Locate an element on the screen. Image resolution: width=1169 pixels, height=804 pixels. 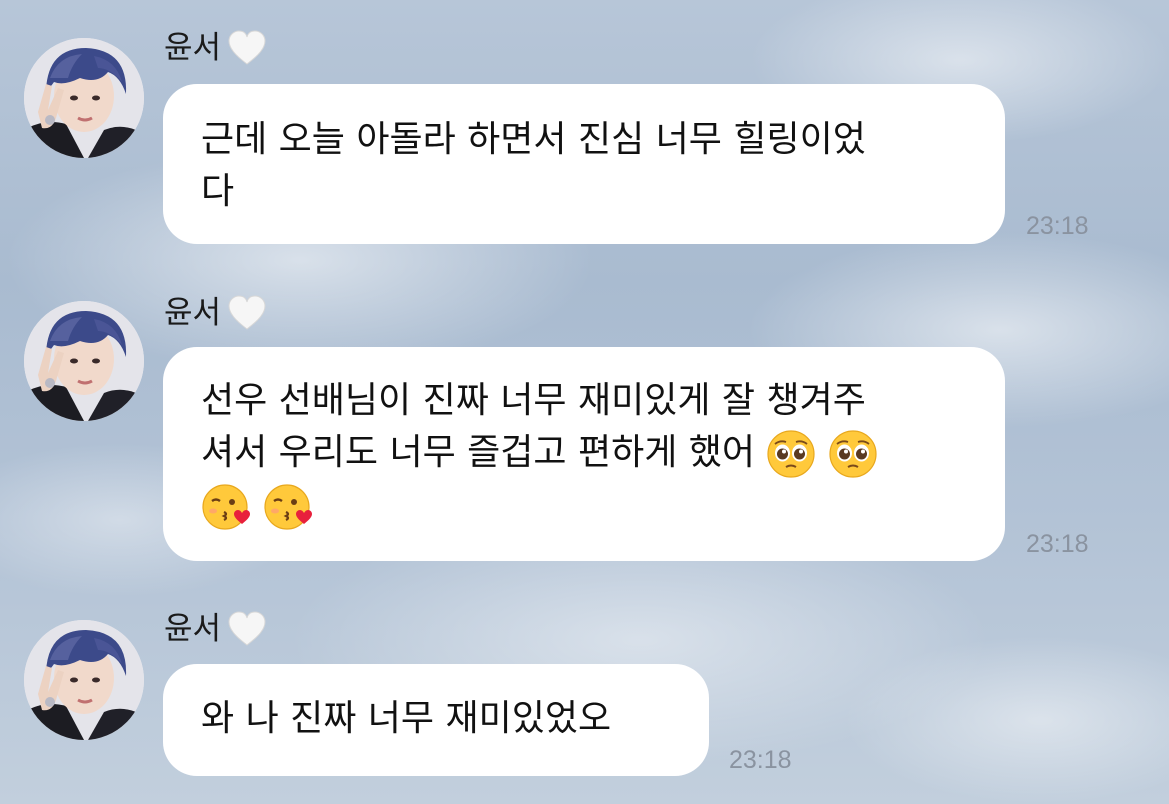
message-bubble: 근데 오늘 아돌라 하면서 진심 너무 힐링이었 다 is located at coordinates (584, 164).